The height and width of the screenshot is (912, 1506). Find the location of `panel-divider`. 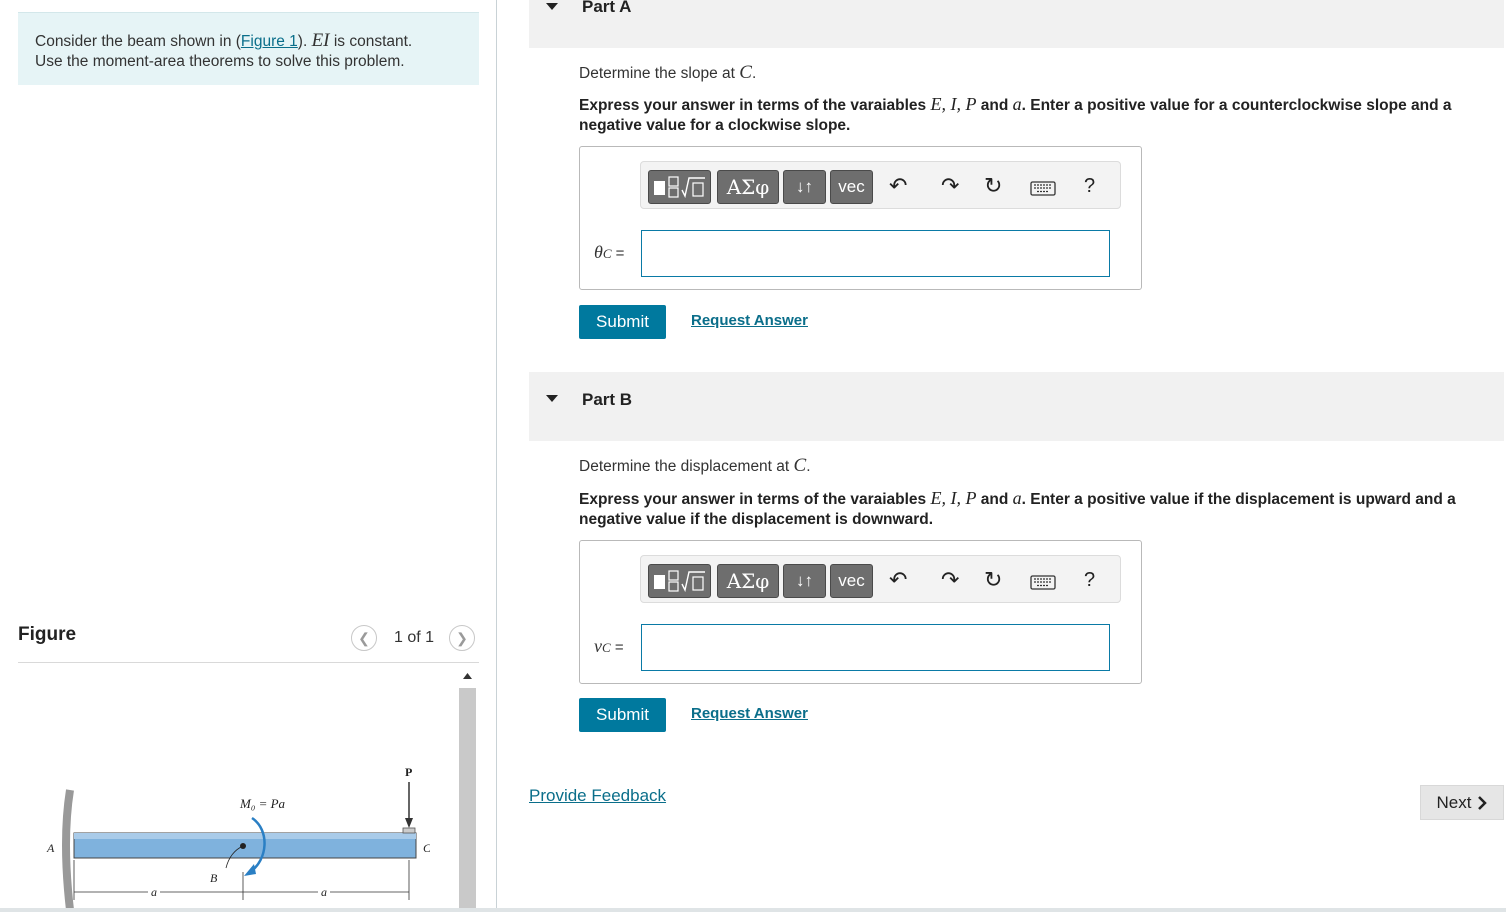

panel-divider is located at coordinates (496, 456).